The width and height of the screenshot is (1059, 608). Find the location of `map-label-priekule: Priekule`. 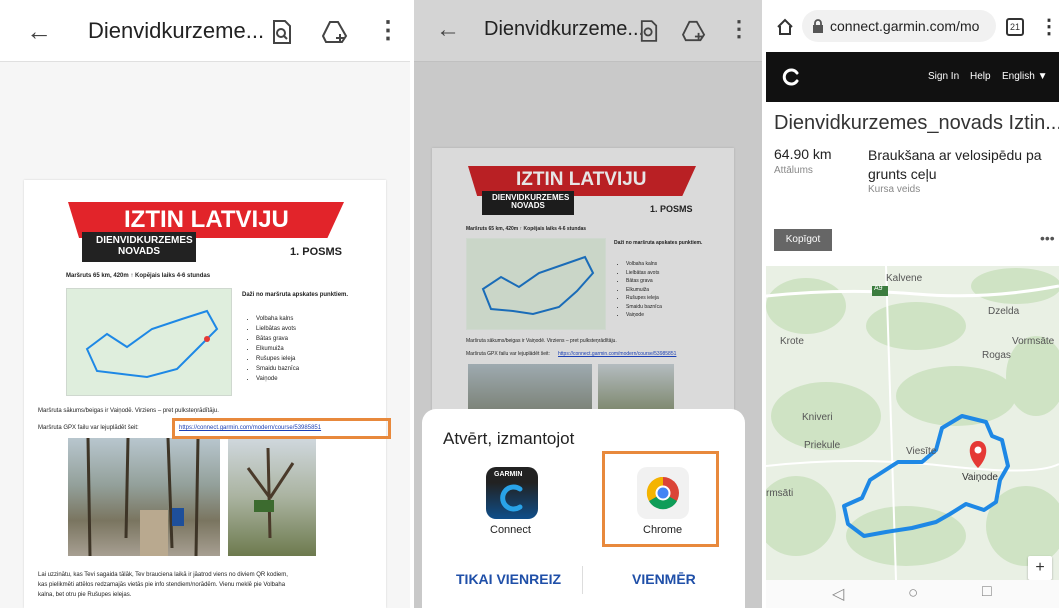

map-label-priekule: Priekule is located at coordinates (822, 445).